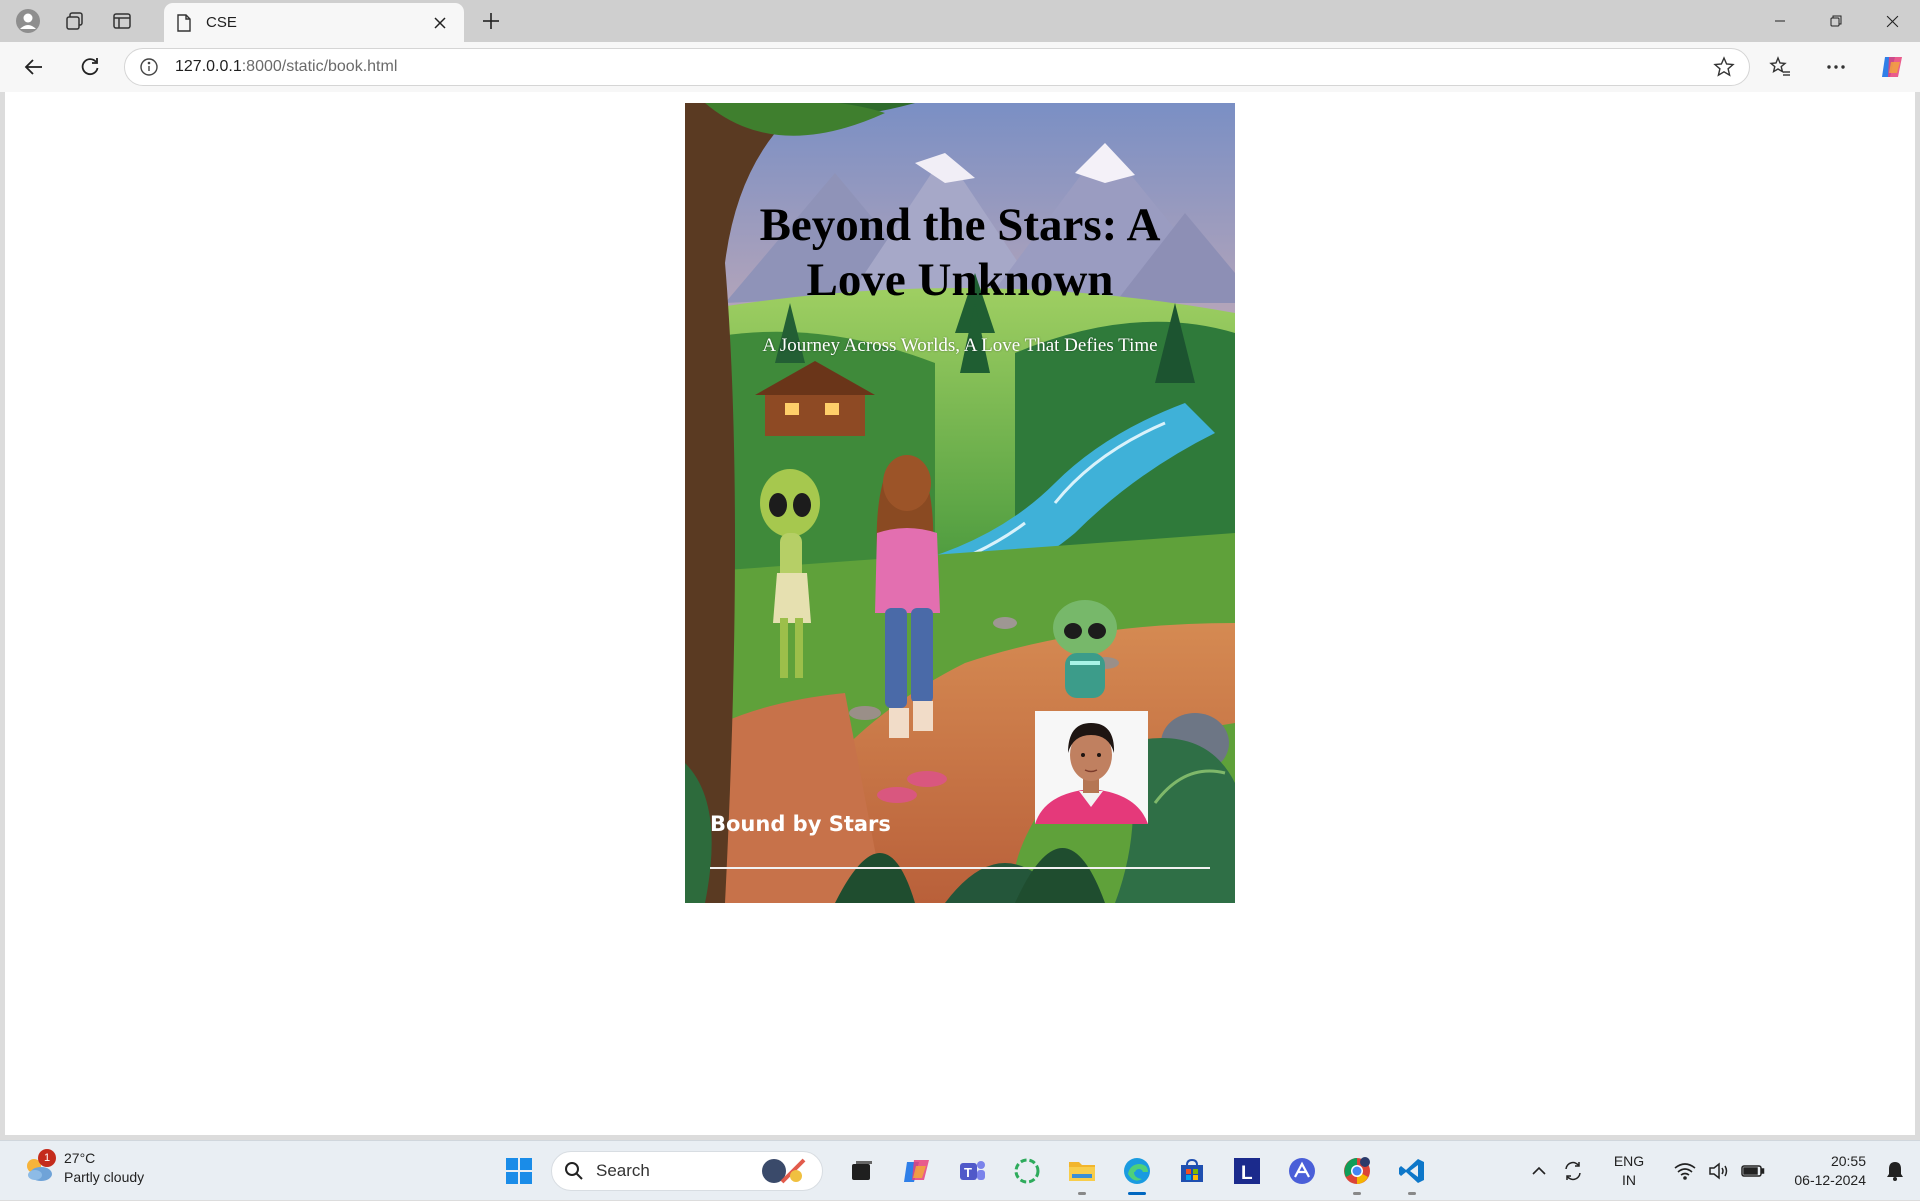 This screenshot has height=1201, width=1920. I want to click on weather-icon-wrap: 1, so click(39, 1166).